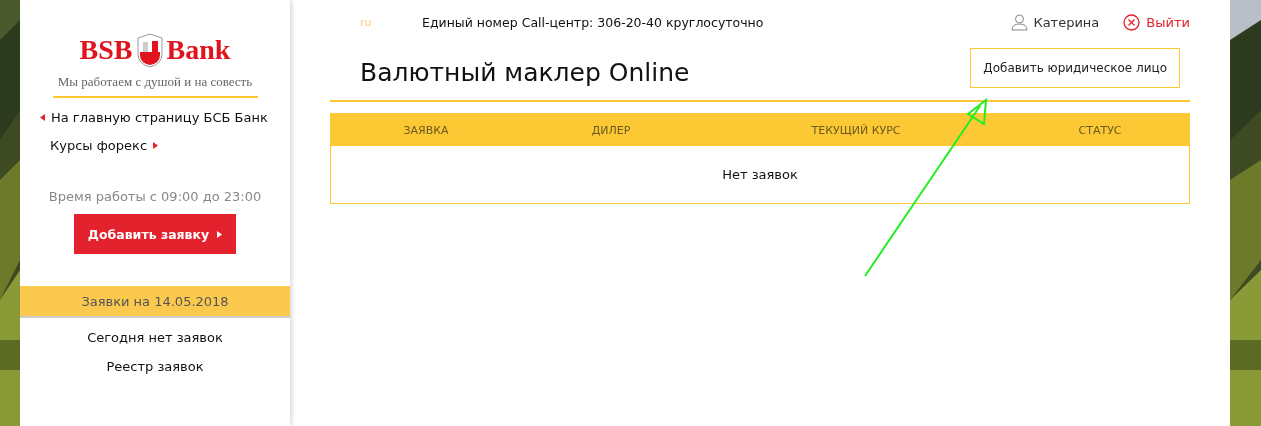  Describe the element at coordinates (1075, 68) in the screenshot. I see `add-legal-entity-button: Добавить юридическое лицо` at that location.